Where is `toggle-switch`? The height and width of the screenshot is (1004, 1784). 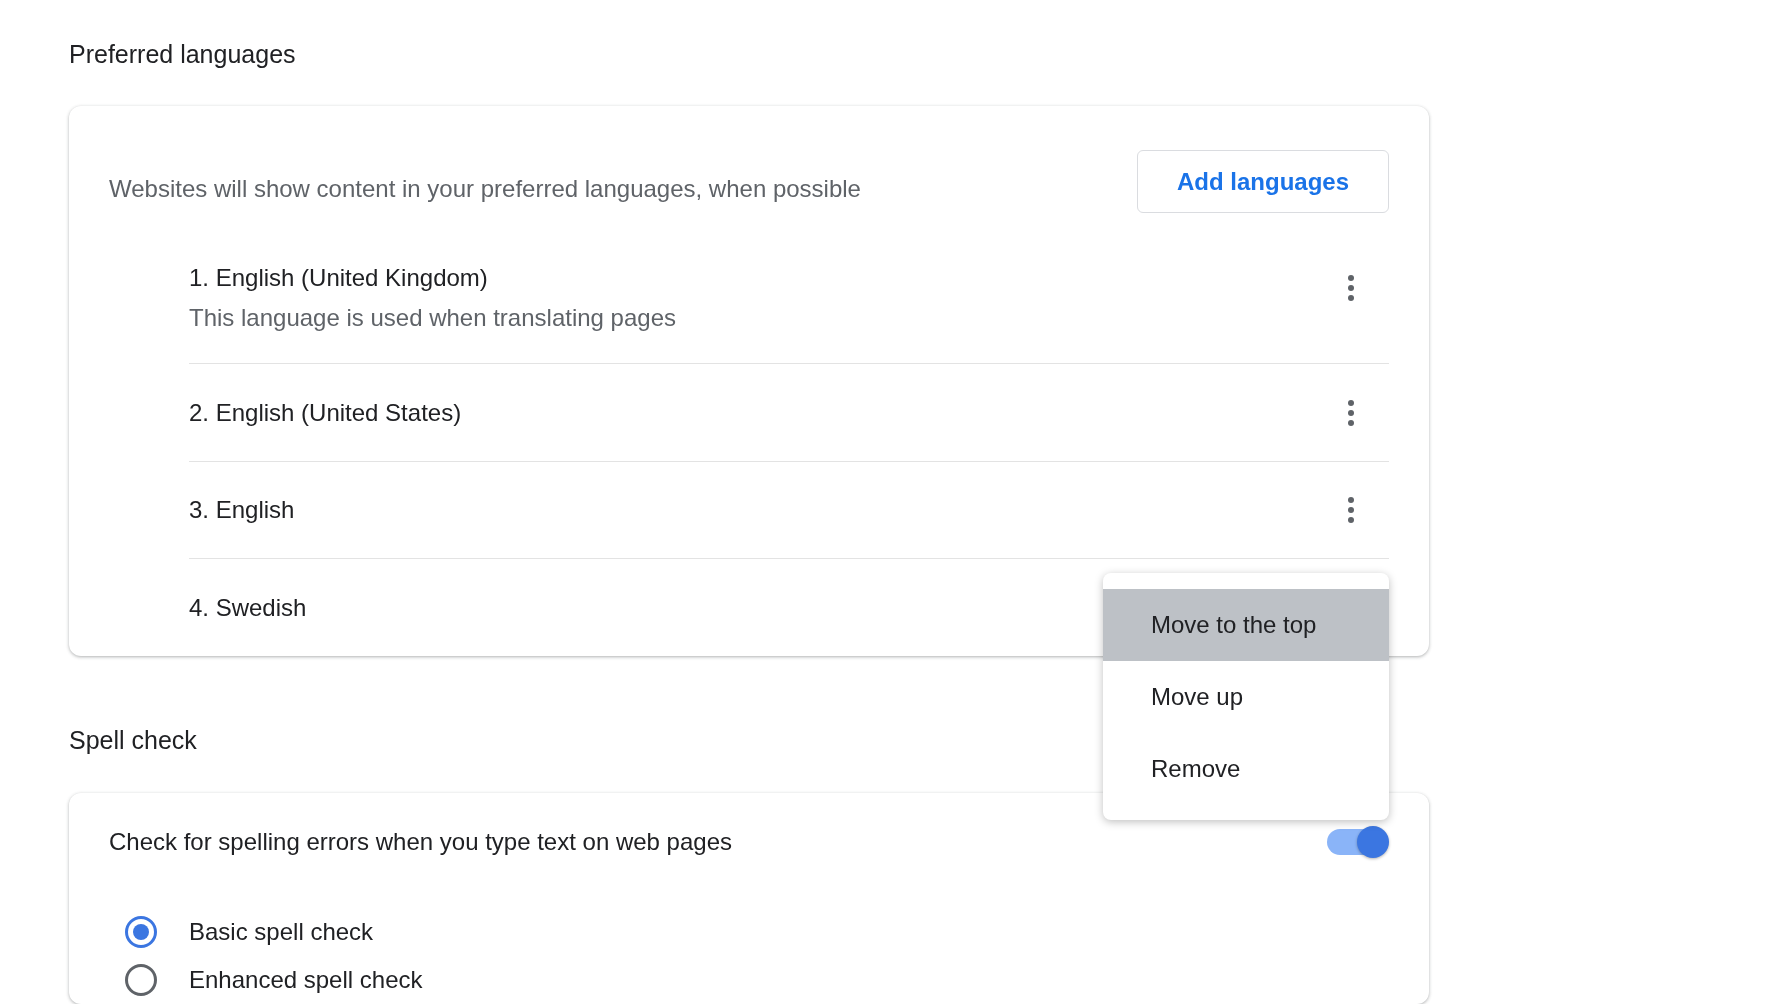
toggle-switch is located at coordinates (1358, 842).